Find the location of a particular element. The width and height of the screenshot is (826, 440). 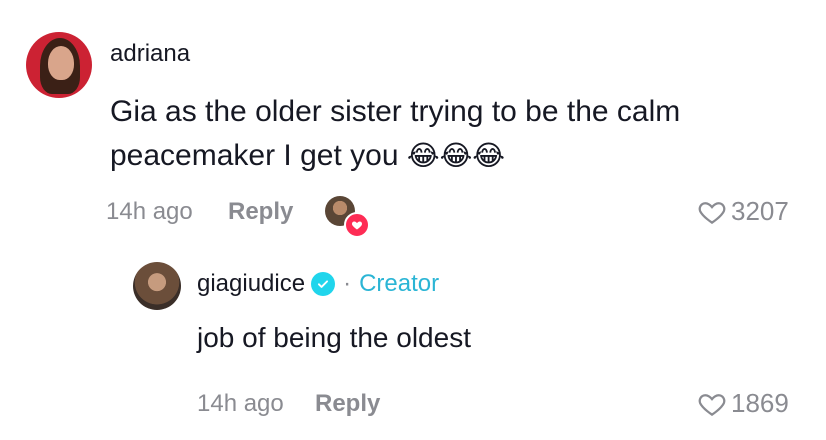

reply-timestamp: 14h ago is located at coordinates (240, 403).